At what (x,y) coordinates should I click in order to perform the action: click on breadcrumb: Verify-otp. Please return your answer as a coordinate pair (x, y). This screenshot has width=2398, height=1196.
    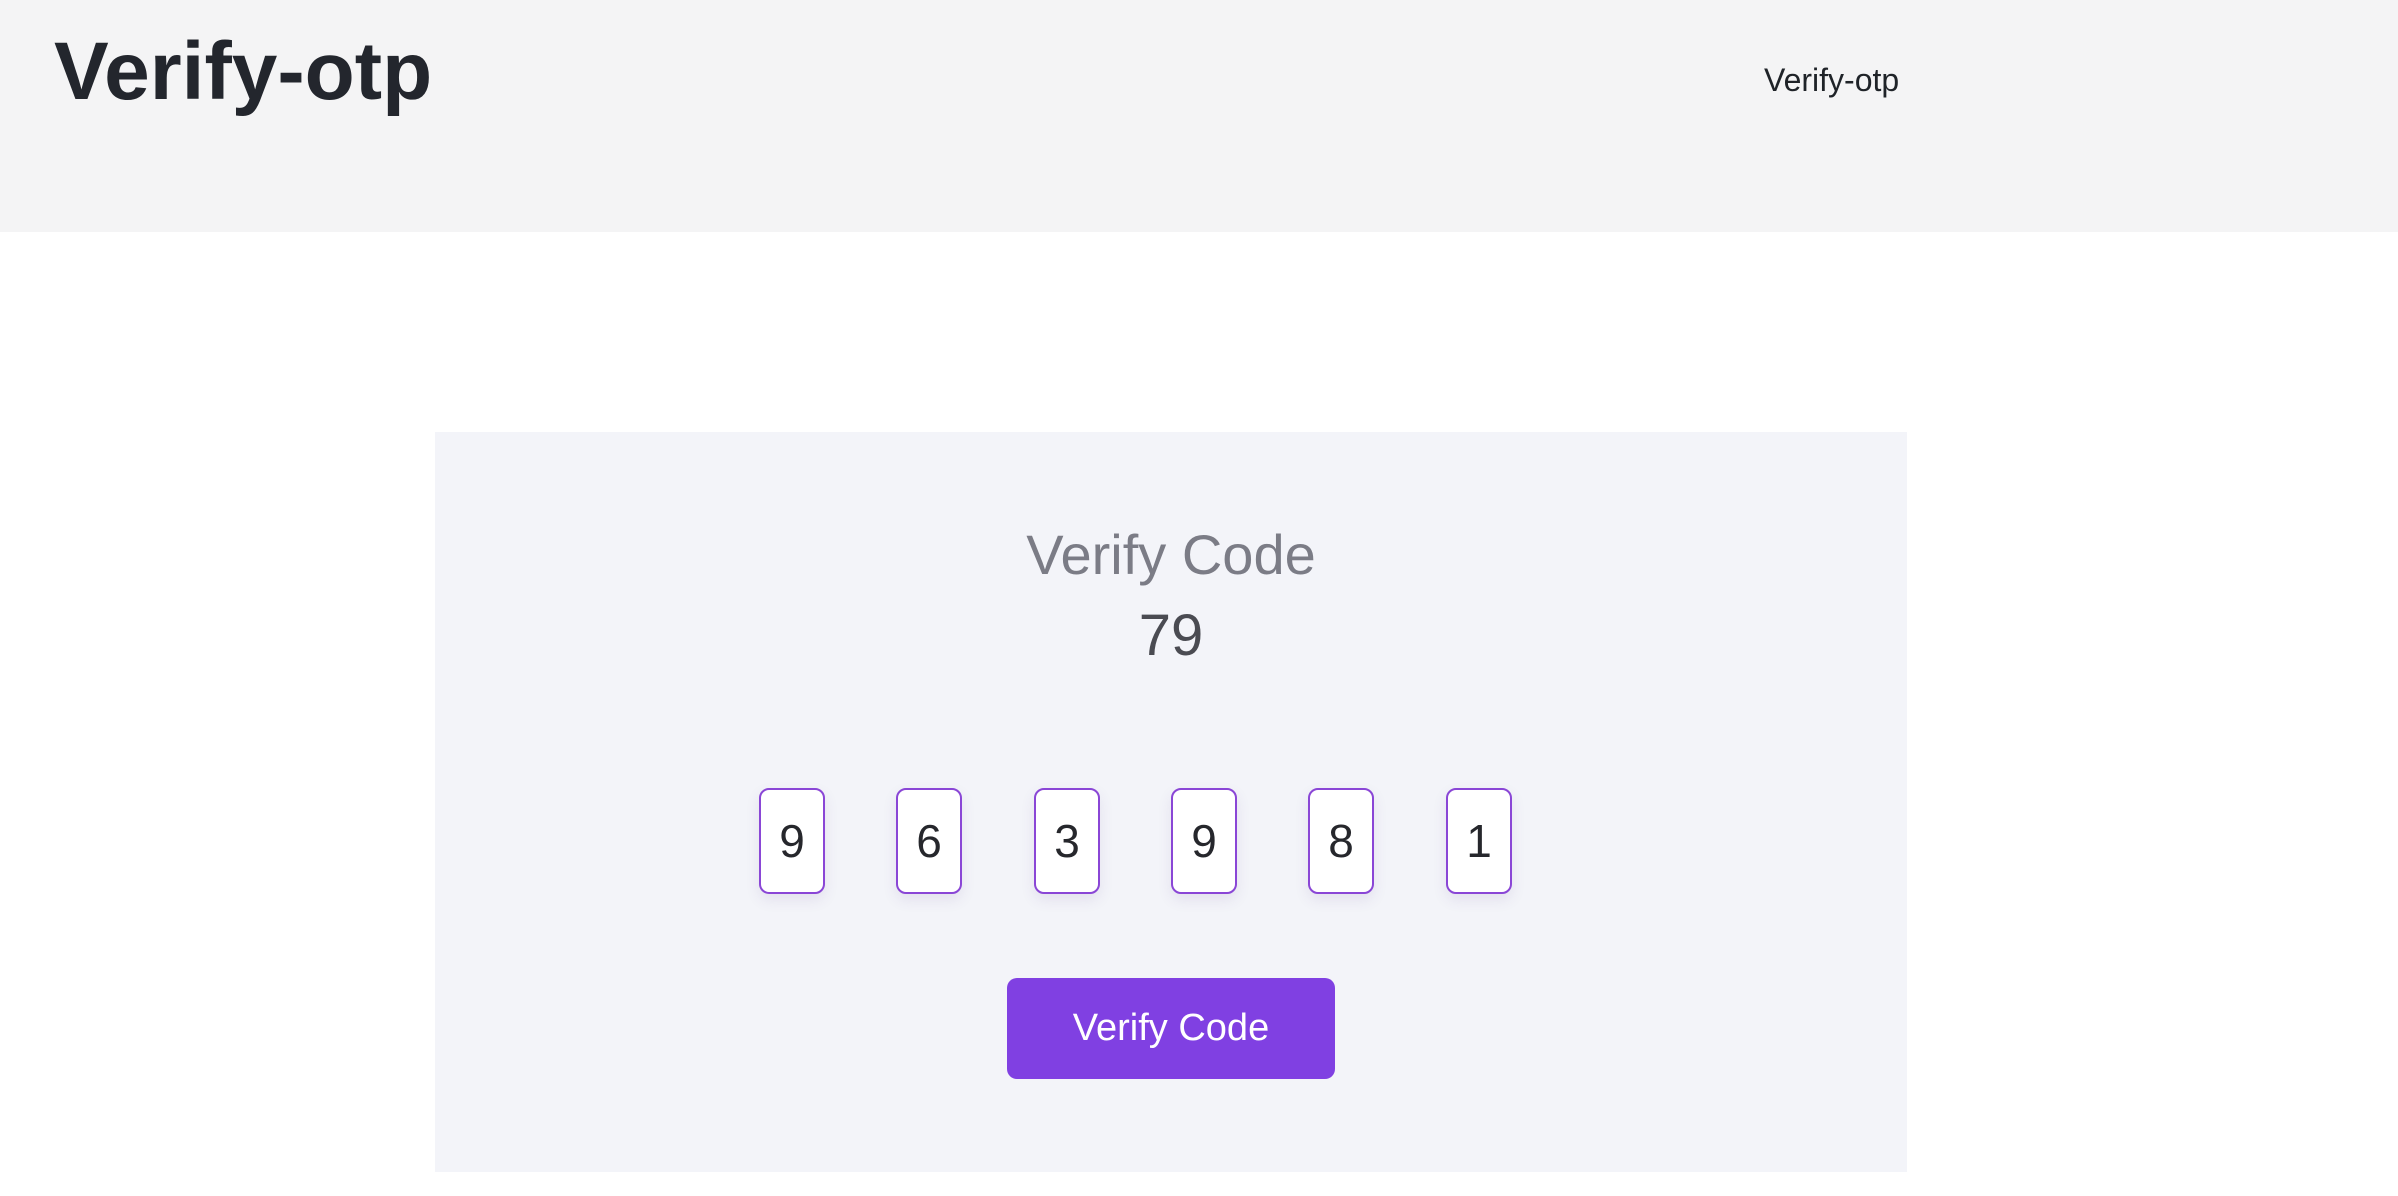
    Looking at the image, I should click on (1832, 80).